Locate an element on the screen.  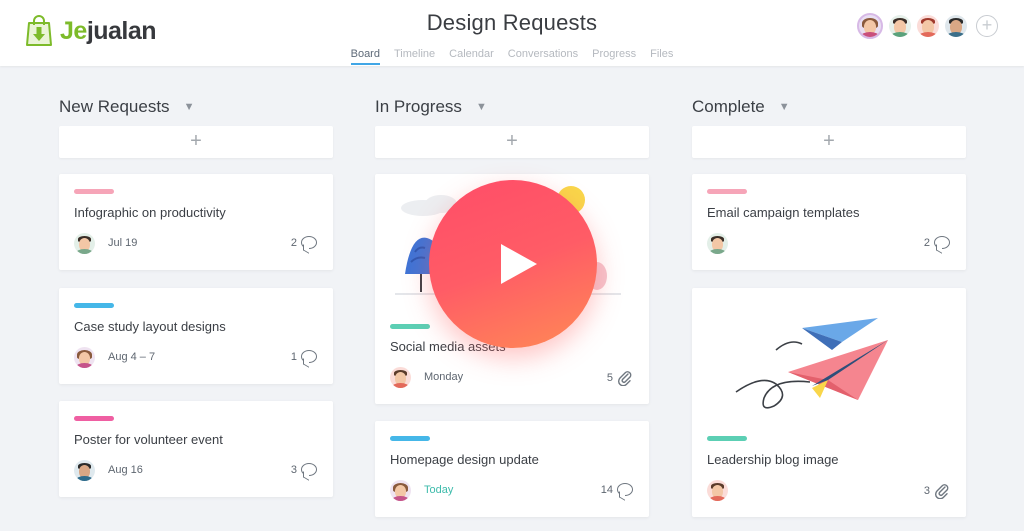
comment-count-value: 3 is located at coordinates (293, 469).